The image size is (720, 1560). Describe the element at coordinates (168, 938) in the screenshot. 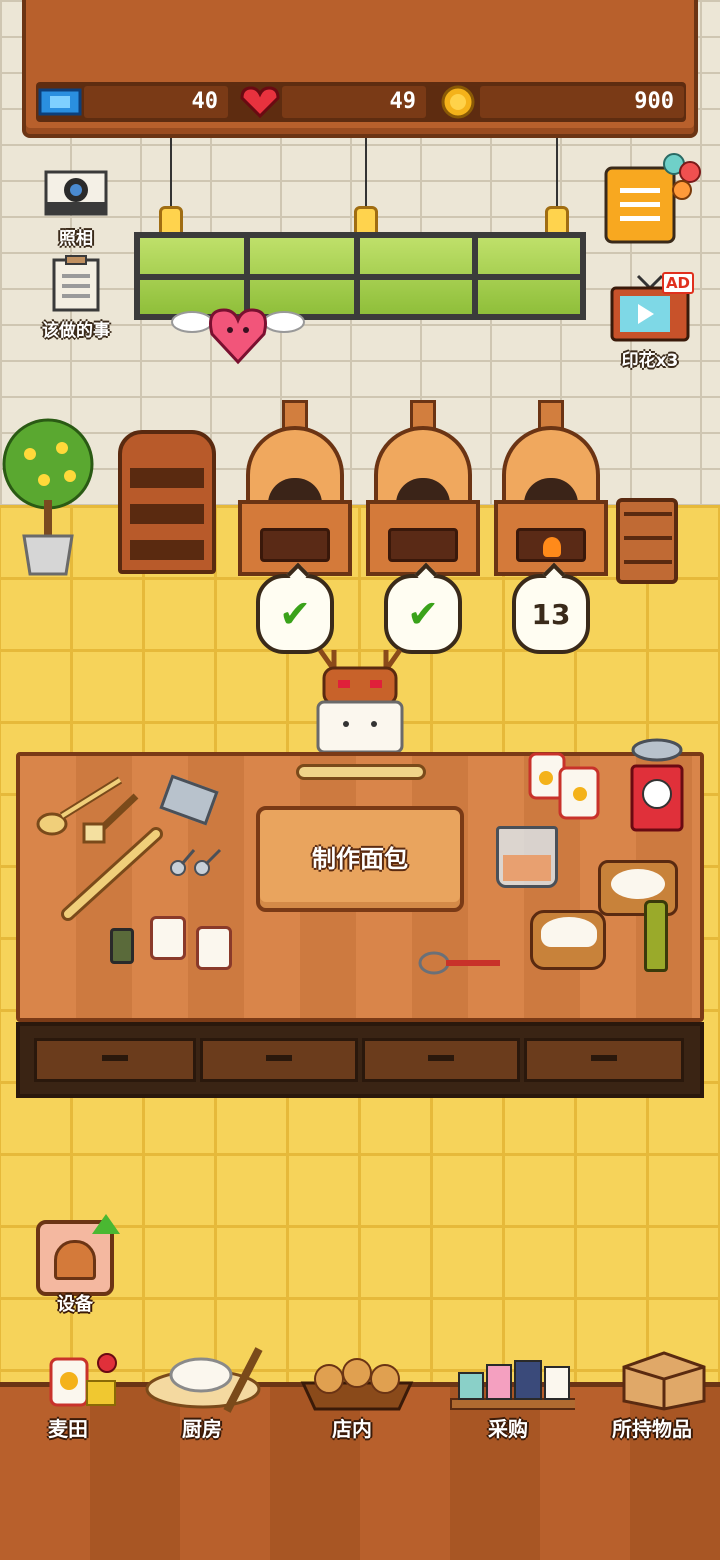

I see `salt-jar` at that location.